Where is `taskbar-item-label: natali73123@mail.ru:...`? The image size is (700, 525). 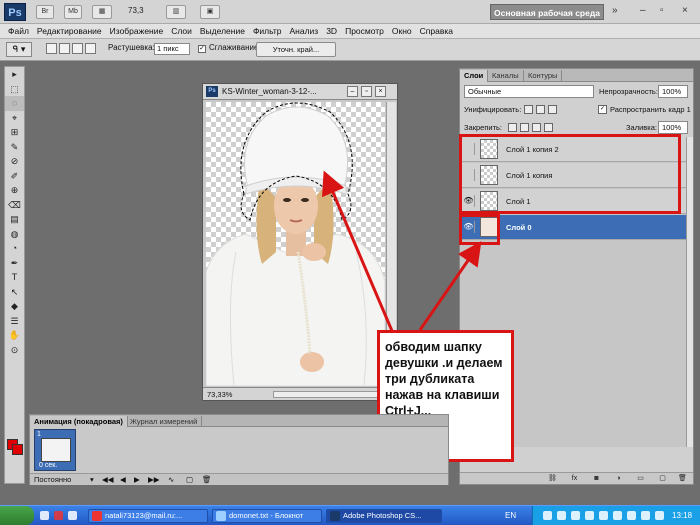 taskbar-item-label: natali73123@mail.ru:... is located at coordinates (144, 515).